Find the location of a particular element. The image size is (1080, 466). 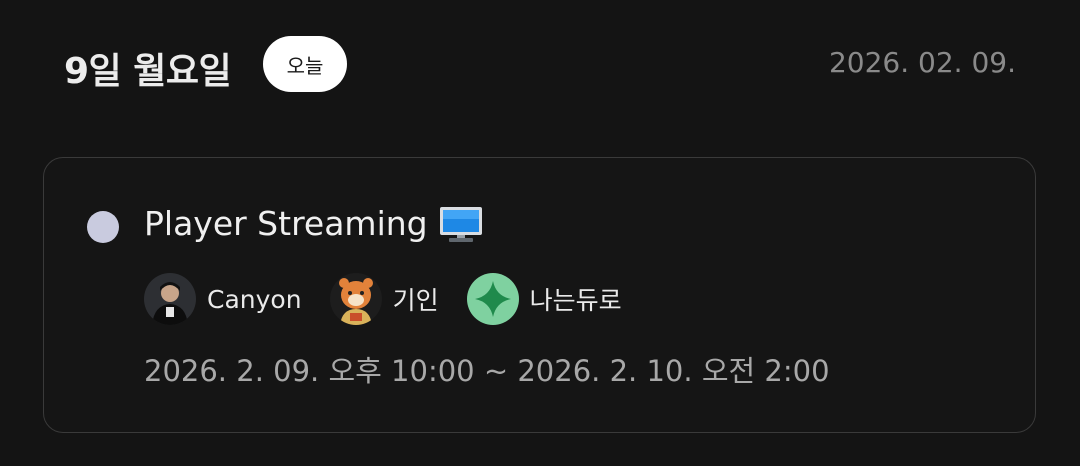

participant-item: Canyon is located at coordinates (223, 299).